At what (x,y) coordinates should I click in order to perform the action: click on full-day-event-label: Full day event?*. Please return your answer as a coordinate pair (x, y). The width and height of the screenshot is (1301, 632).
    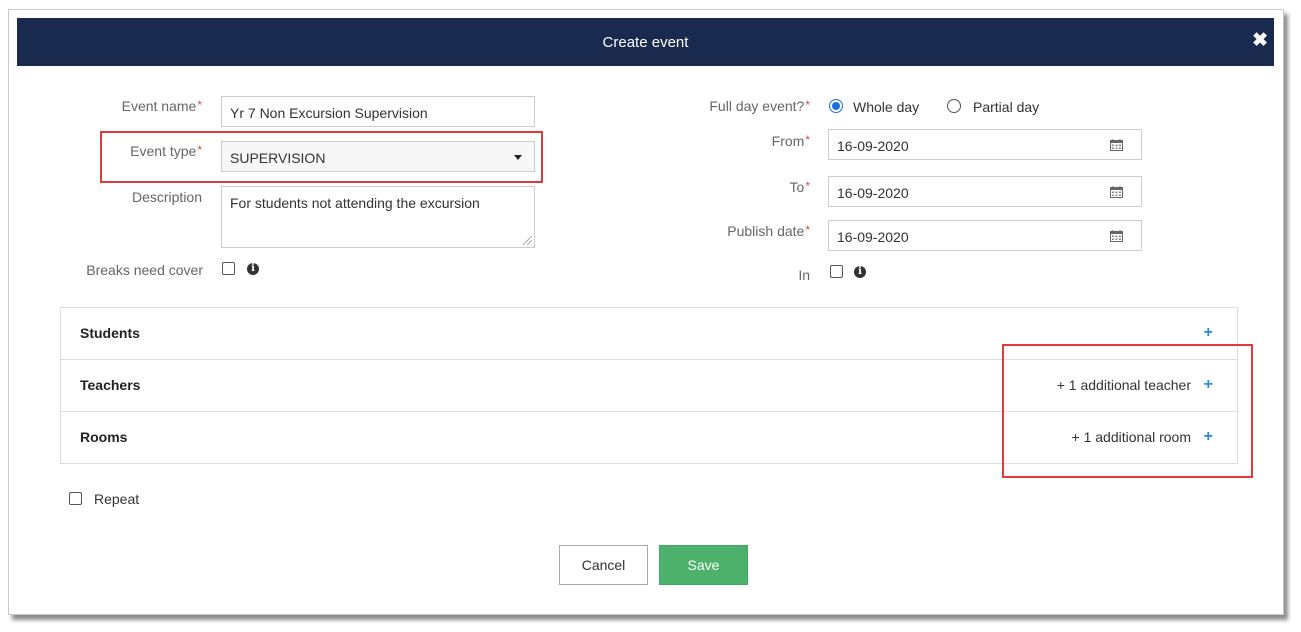
    Looking at the image, I should click on (759, 106).